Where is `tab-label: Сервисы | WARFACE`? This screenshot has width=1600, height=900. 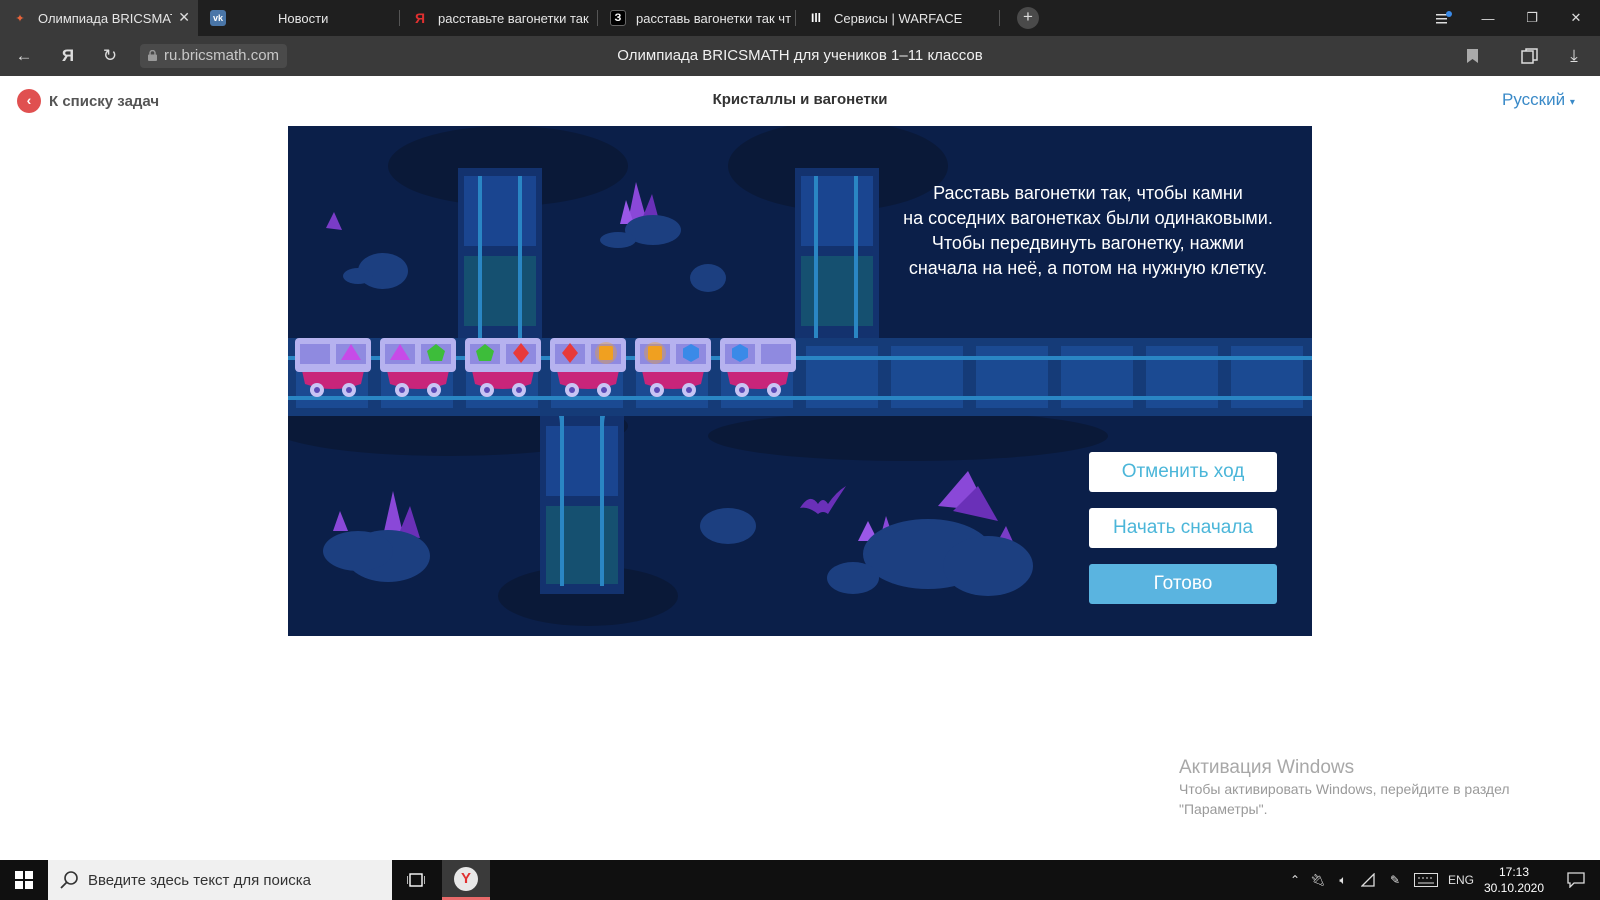
tab-label: Сервисы | WARFACE is located at coordinates (898, 18).